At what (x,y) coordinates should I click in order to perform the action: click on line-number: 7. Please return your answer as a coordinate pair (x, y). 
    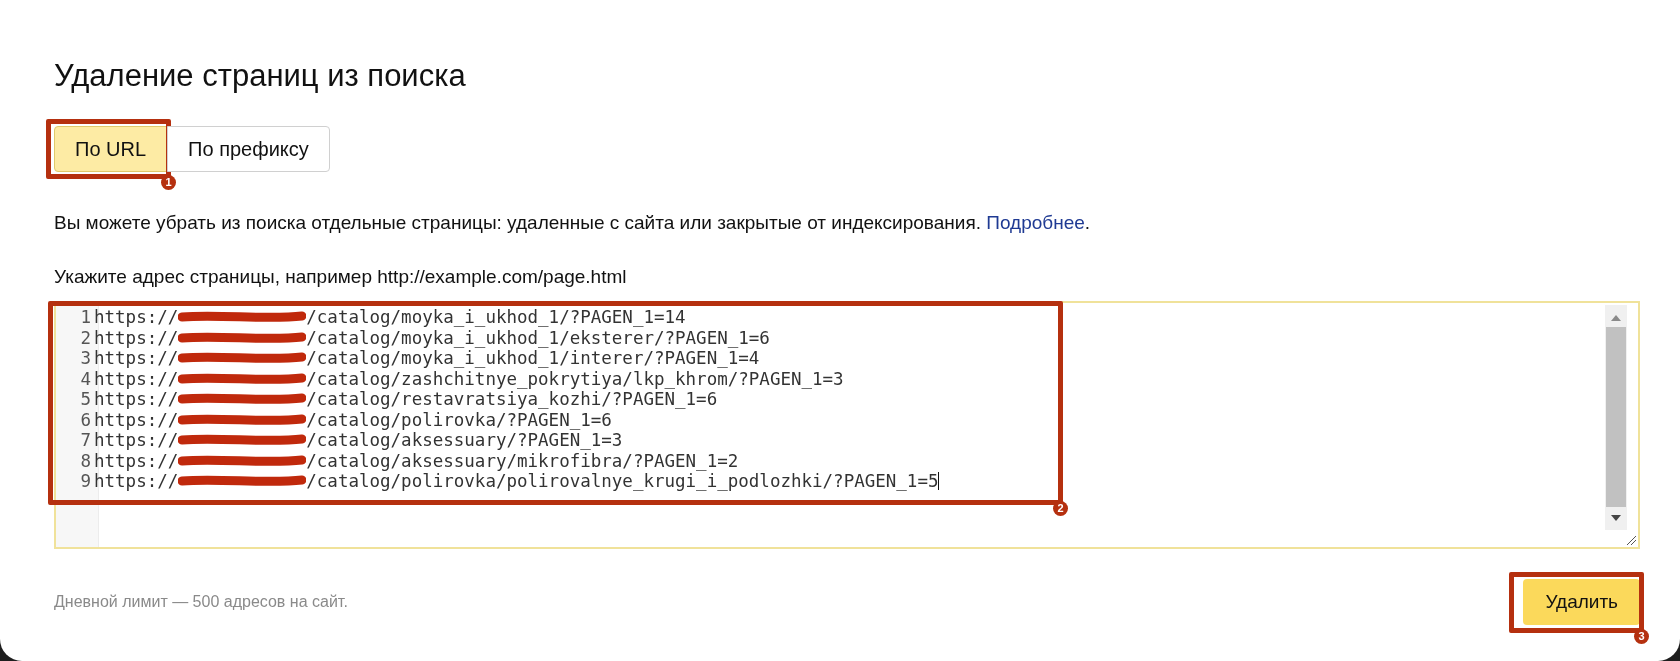
    Looking at the image, I should click on (85, 440).